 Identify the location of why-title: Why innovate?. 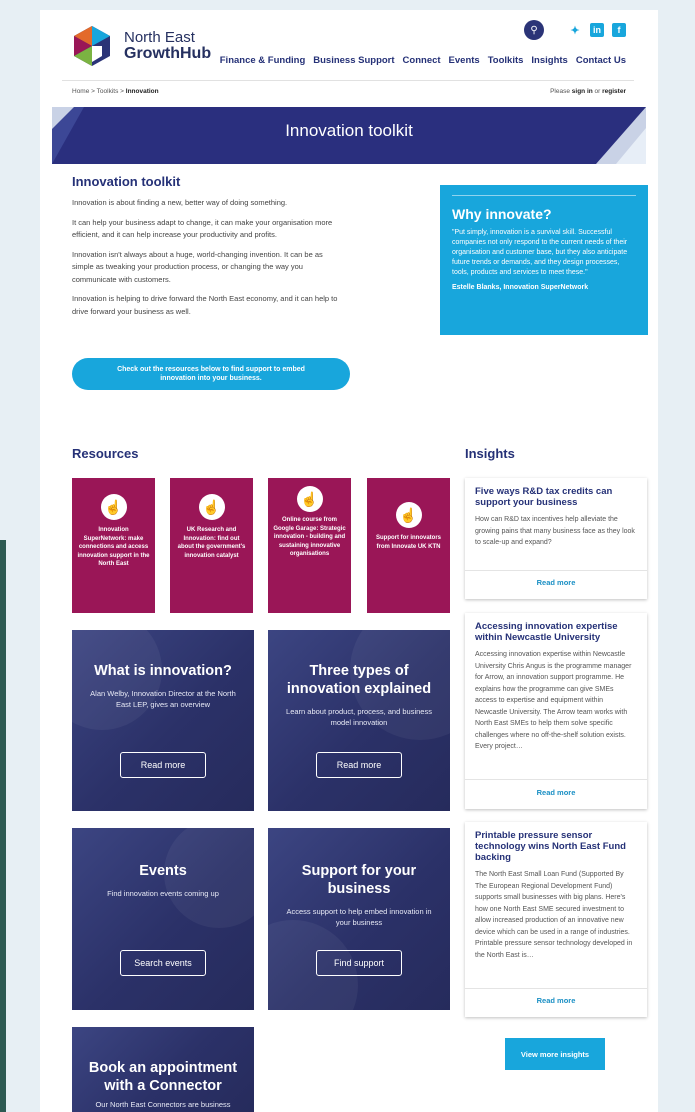
(502, 214).